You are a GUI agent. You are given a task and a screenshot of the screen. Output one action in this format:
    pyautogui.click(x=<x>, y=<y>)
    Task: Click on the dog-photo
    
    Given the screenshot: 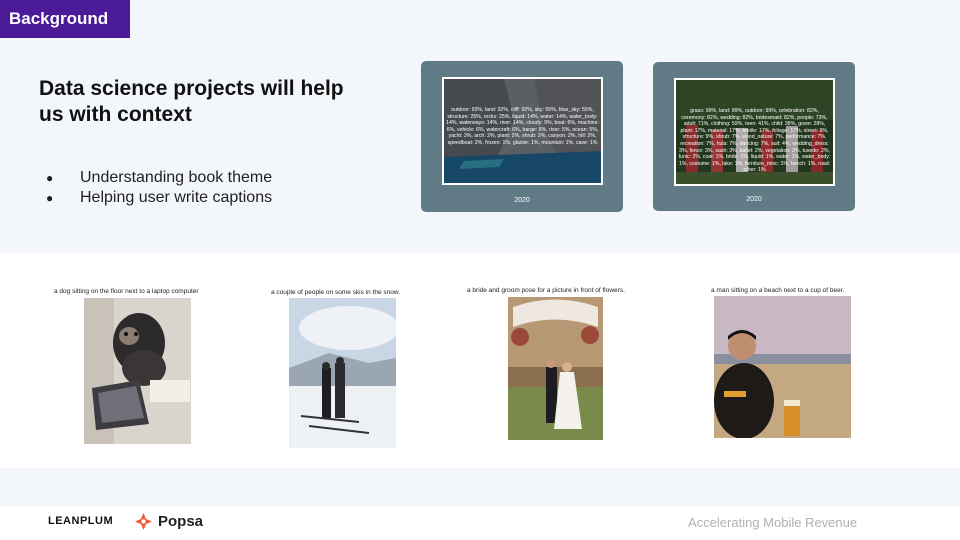 What is the action you would take?
    pyautogui.click(x=137, y=371)
    